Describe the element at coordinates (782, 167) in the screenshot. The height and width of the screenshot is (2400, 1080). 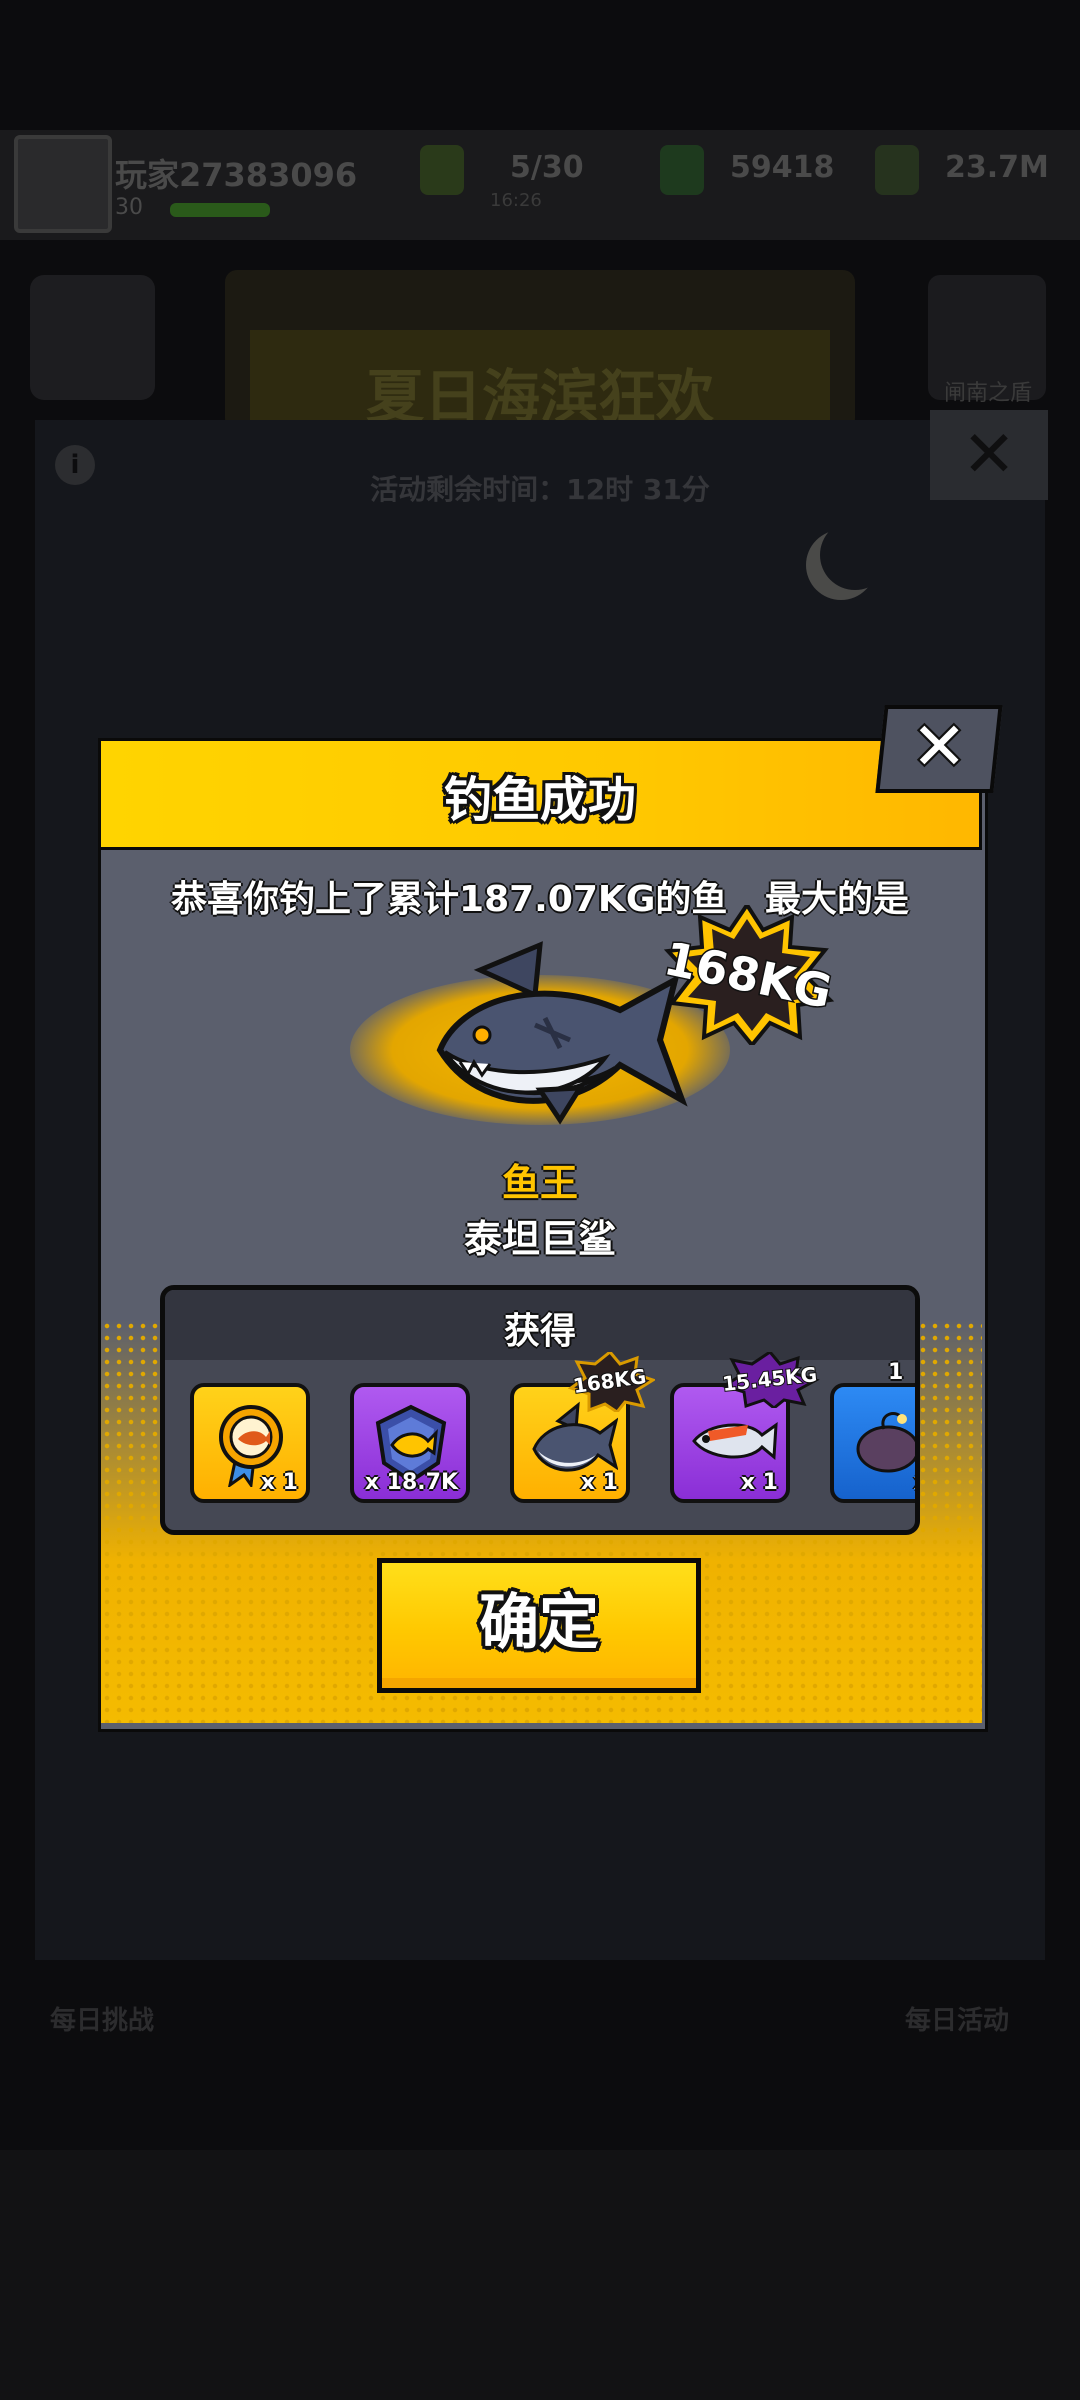
I see `cash-stat: 59418` at that location.